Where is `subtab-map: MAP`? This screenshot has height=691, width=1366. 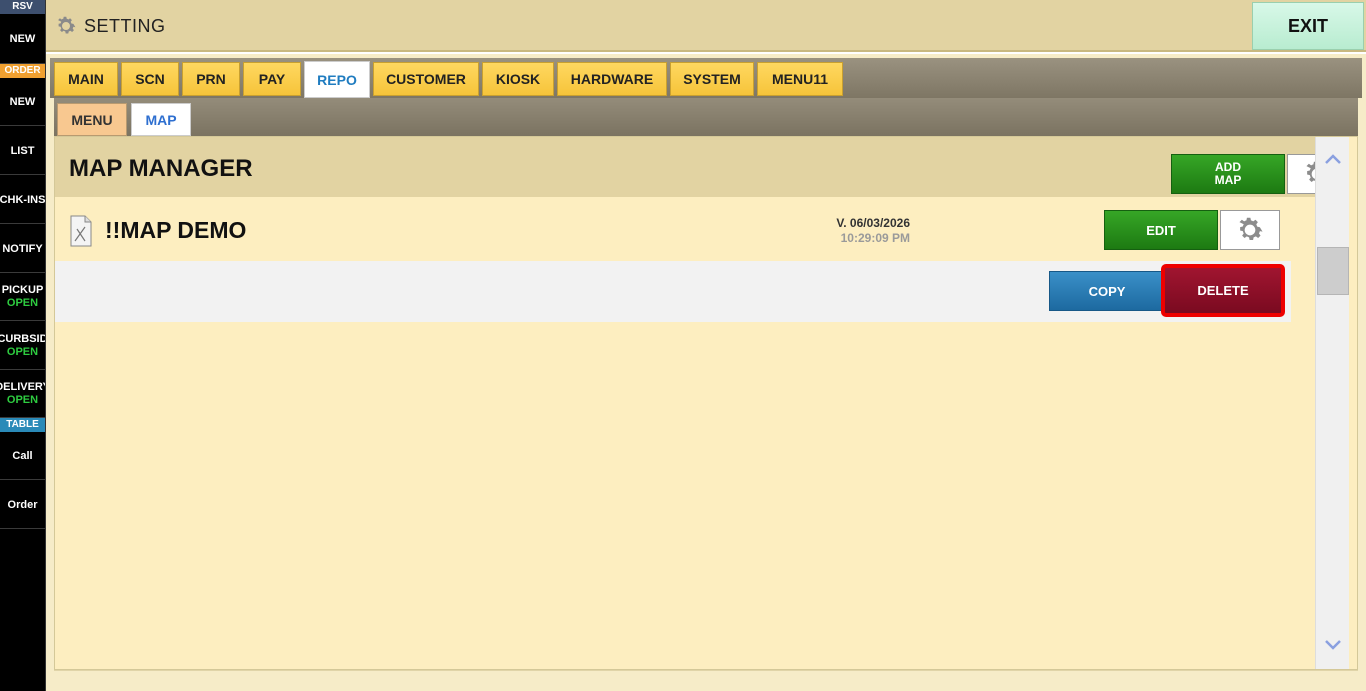 subtab-map: MAP is located at coordinates (161, 119).